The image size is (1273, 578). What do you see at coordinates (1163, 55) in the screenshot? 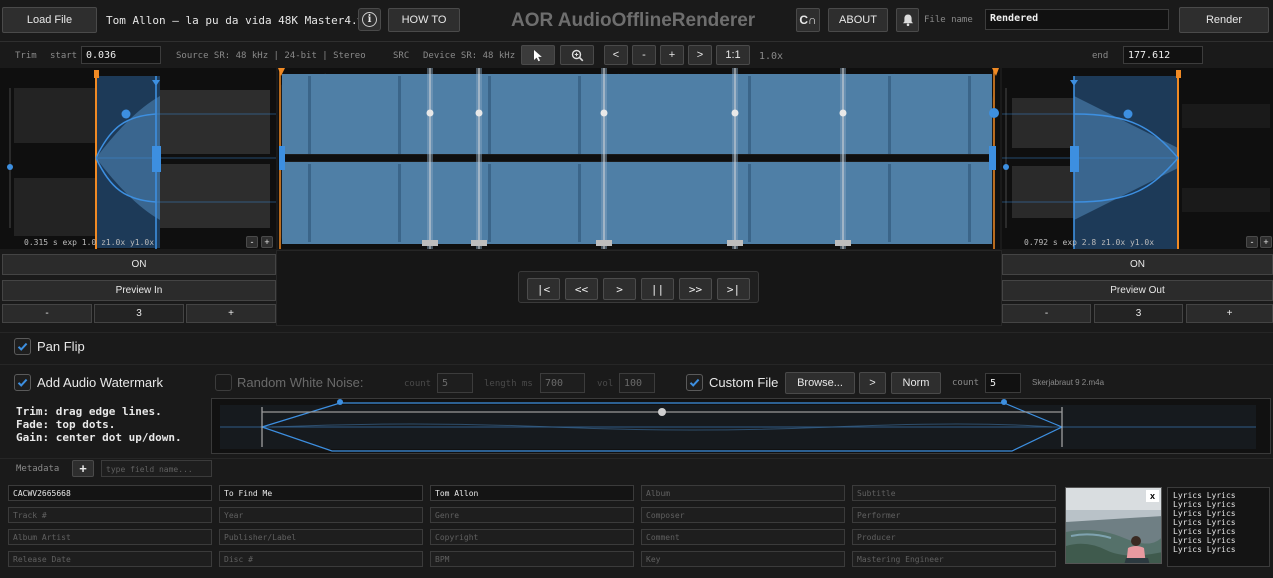
I see `end-input: 177.612` at bounding box center [1163, 55].